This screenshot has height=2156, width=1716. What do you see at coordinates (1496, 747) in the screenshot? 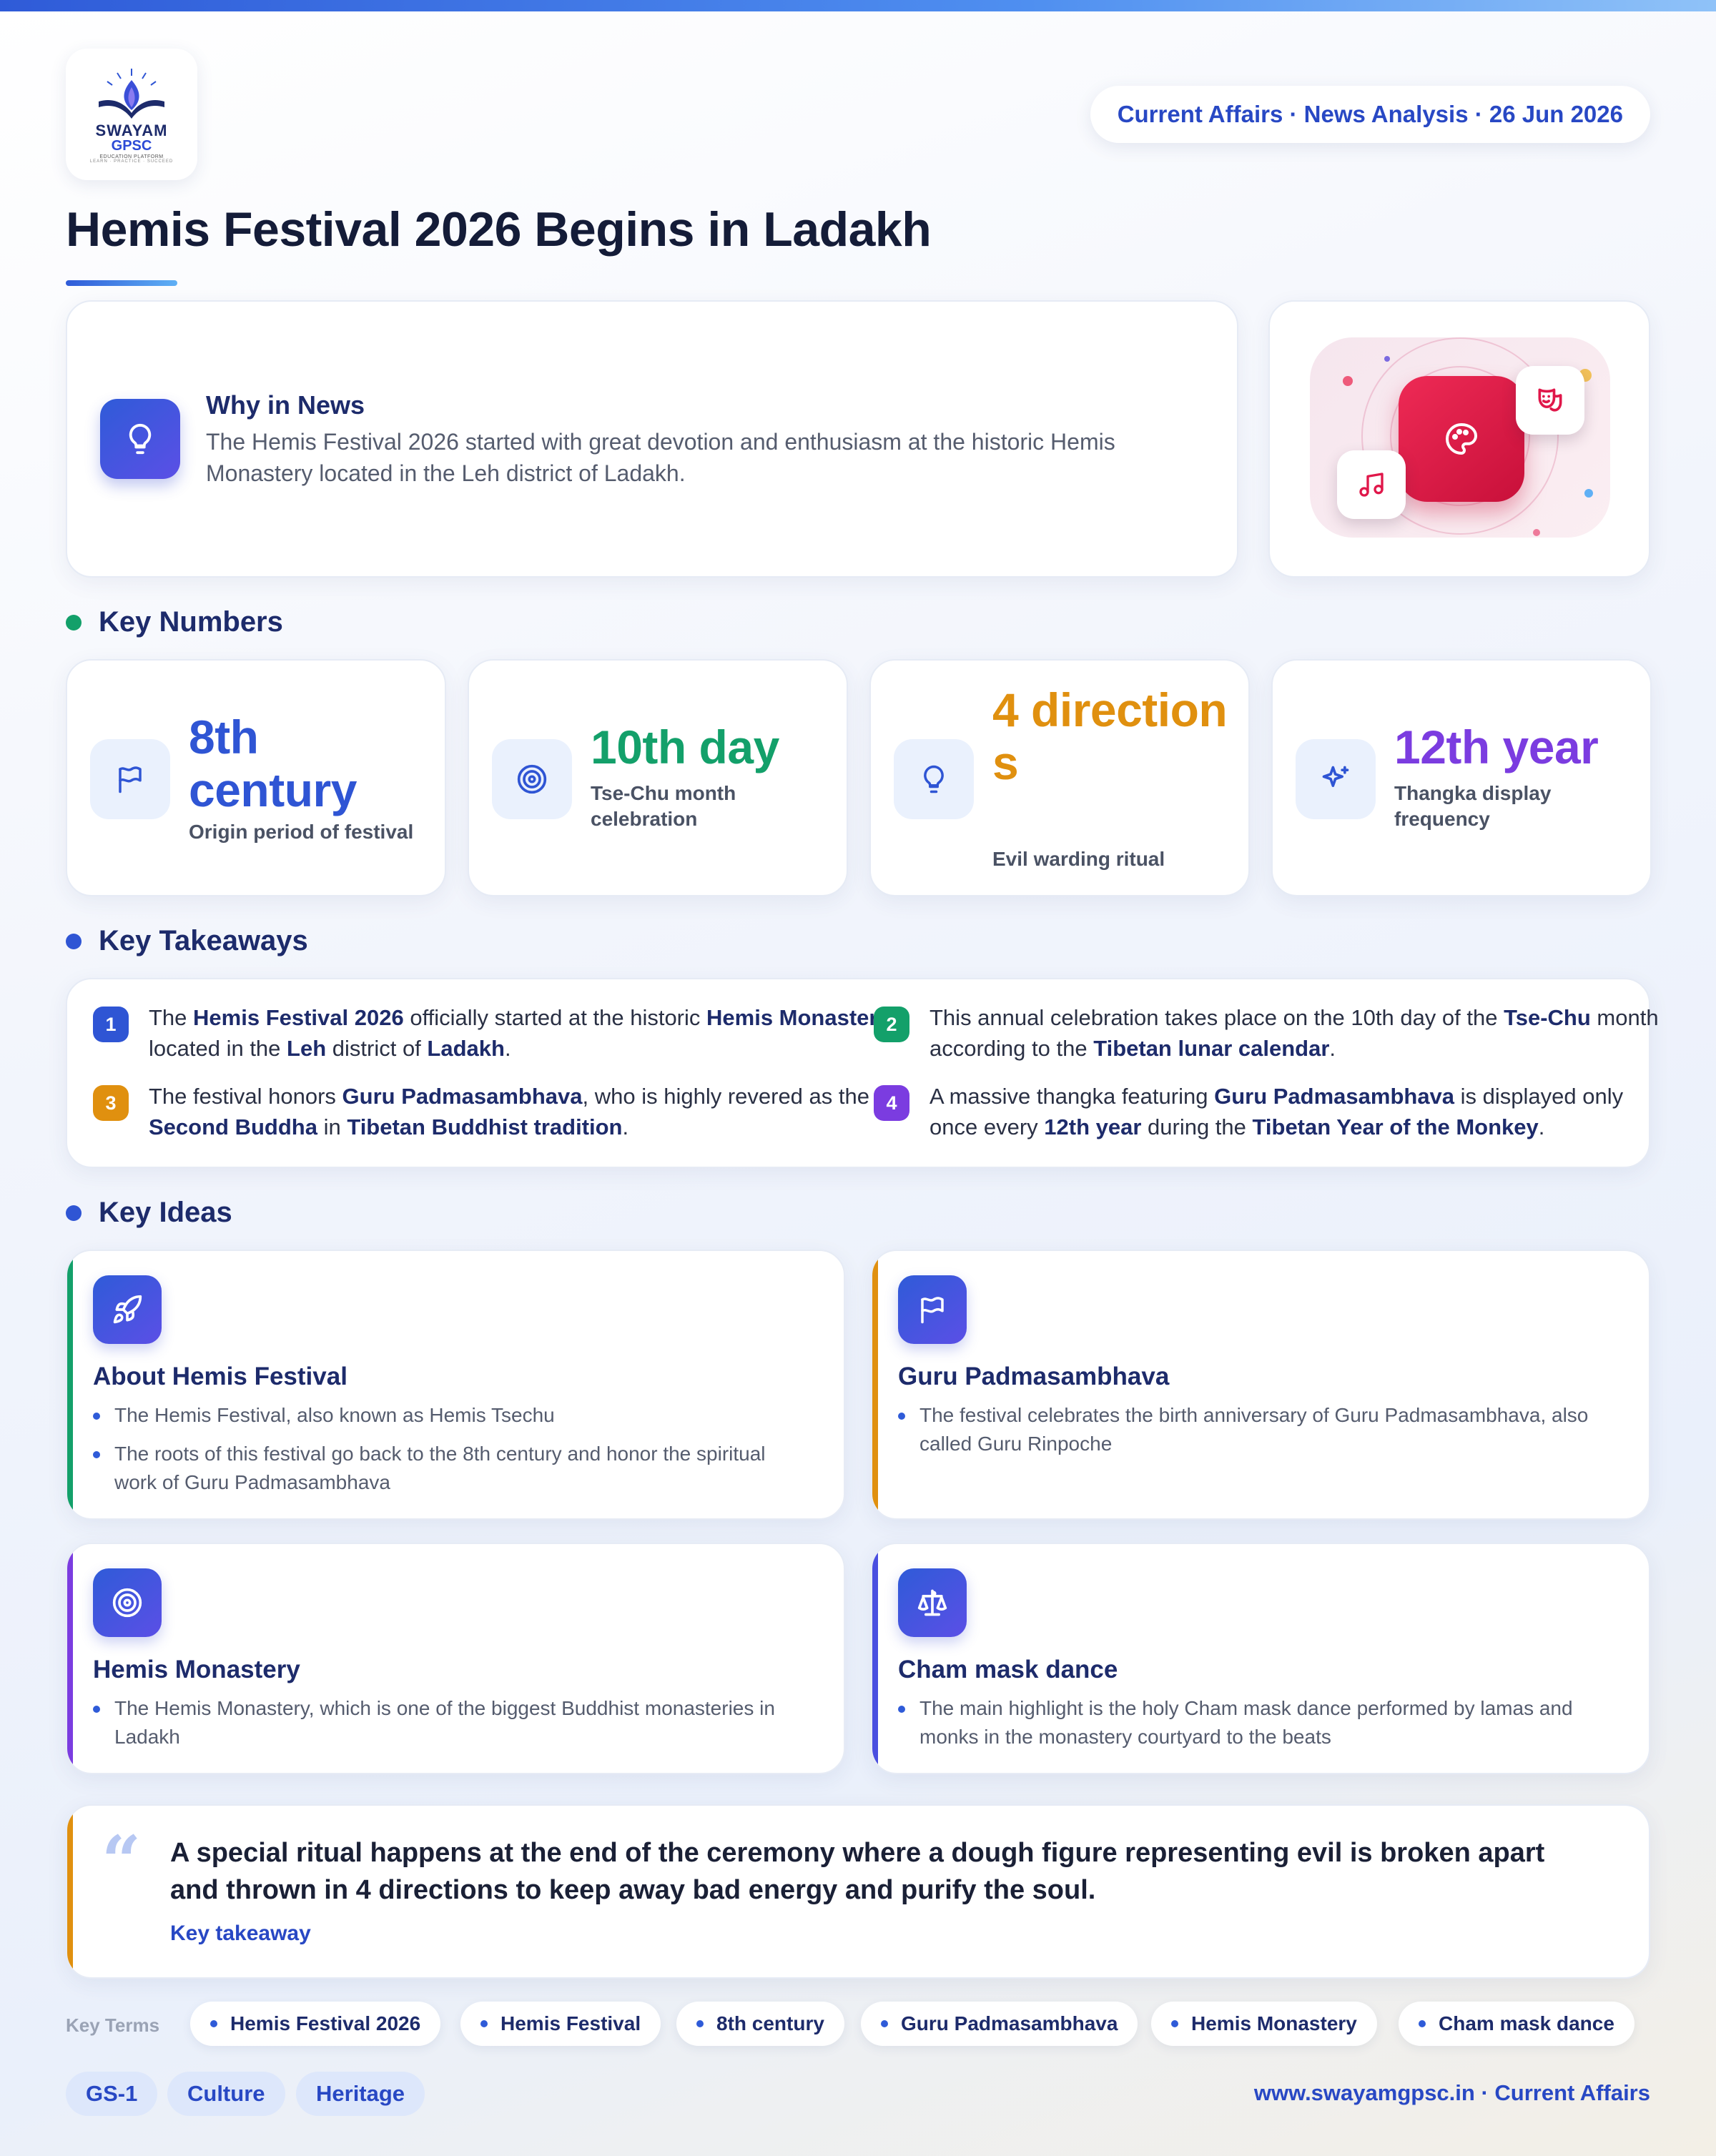
I see `stat-value: 12th year` at bounding box center [1496, 747].